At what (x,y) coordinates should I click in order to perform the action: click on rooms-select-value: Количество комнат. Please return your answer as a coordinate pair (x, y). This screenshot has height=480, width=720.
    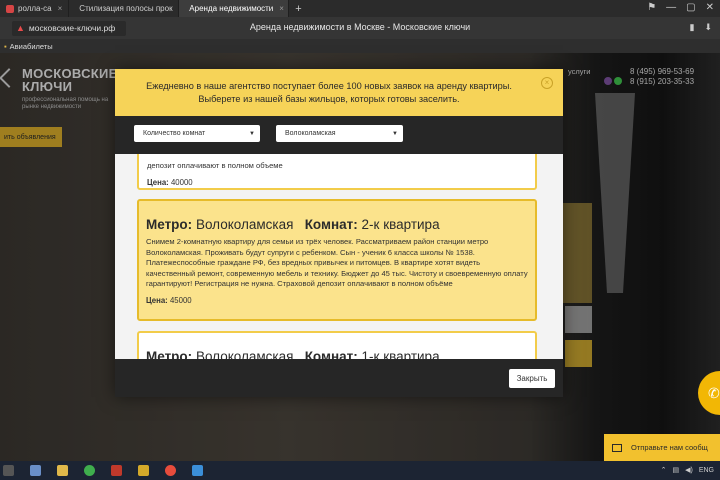
    Looking at the image, I should click on (174, 133).